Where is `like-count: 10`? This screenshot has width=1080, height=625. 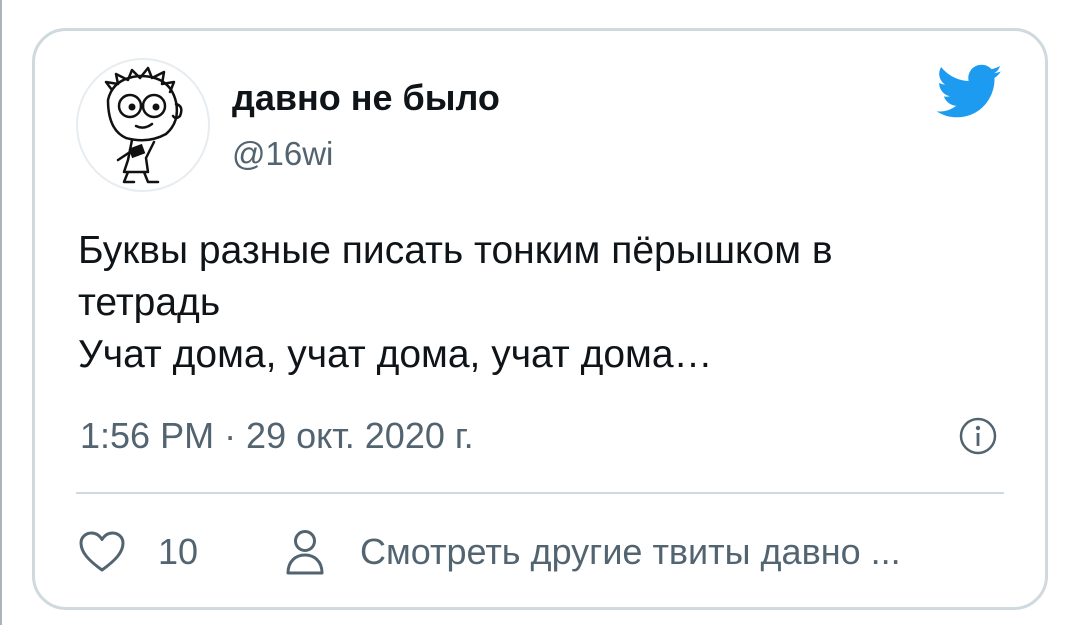 like-count: 10 is located at coordinates (178, 552).